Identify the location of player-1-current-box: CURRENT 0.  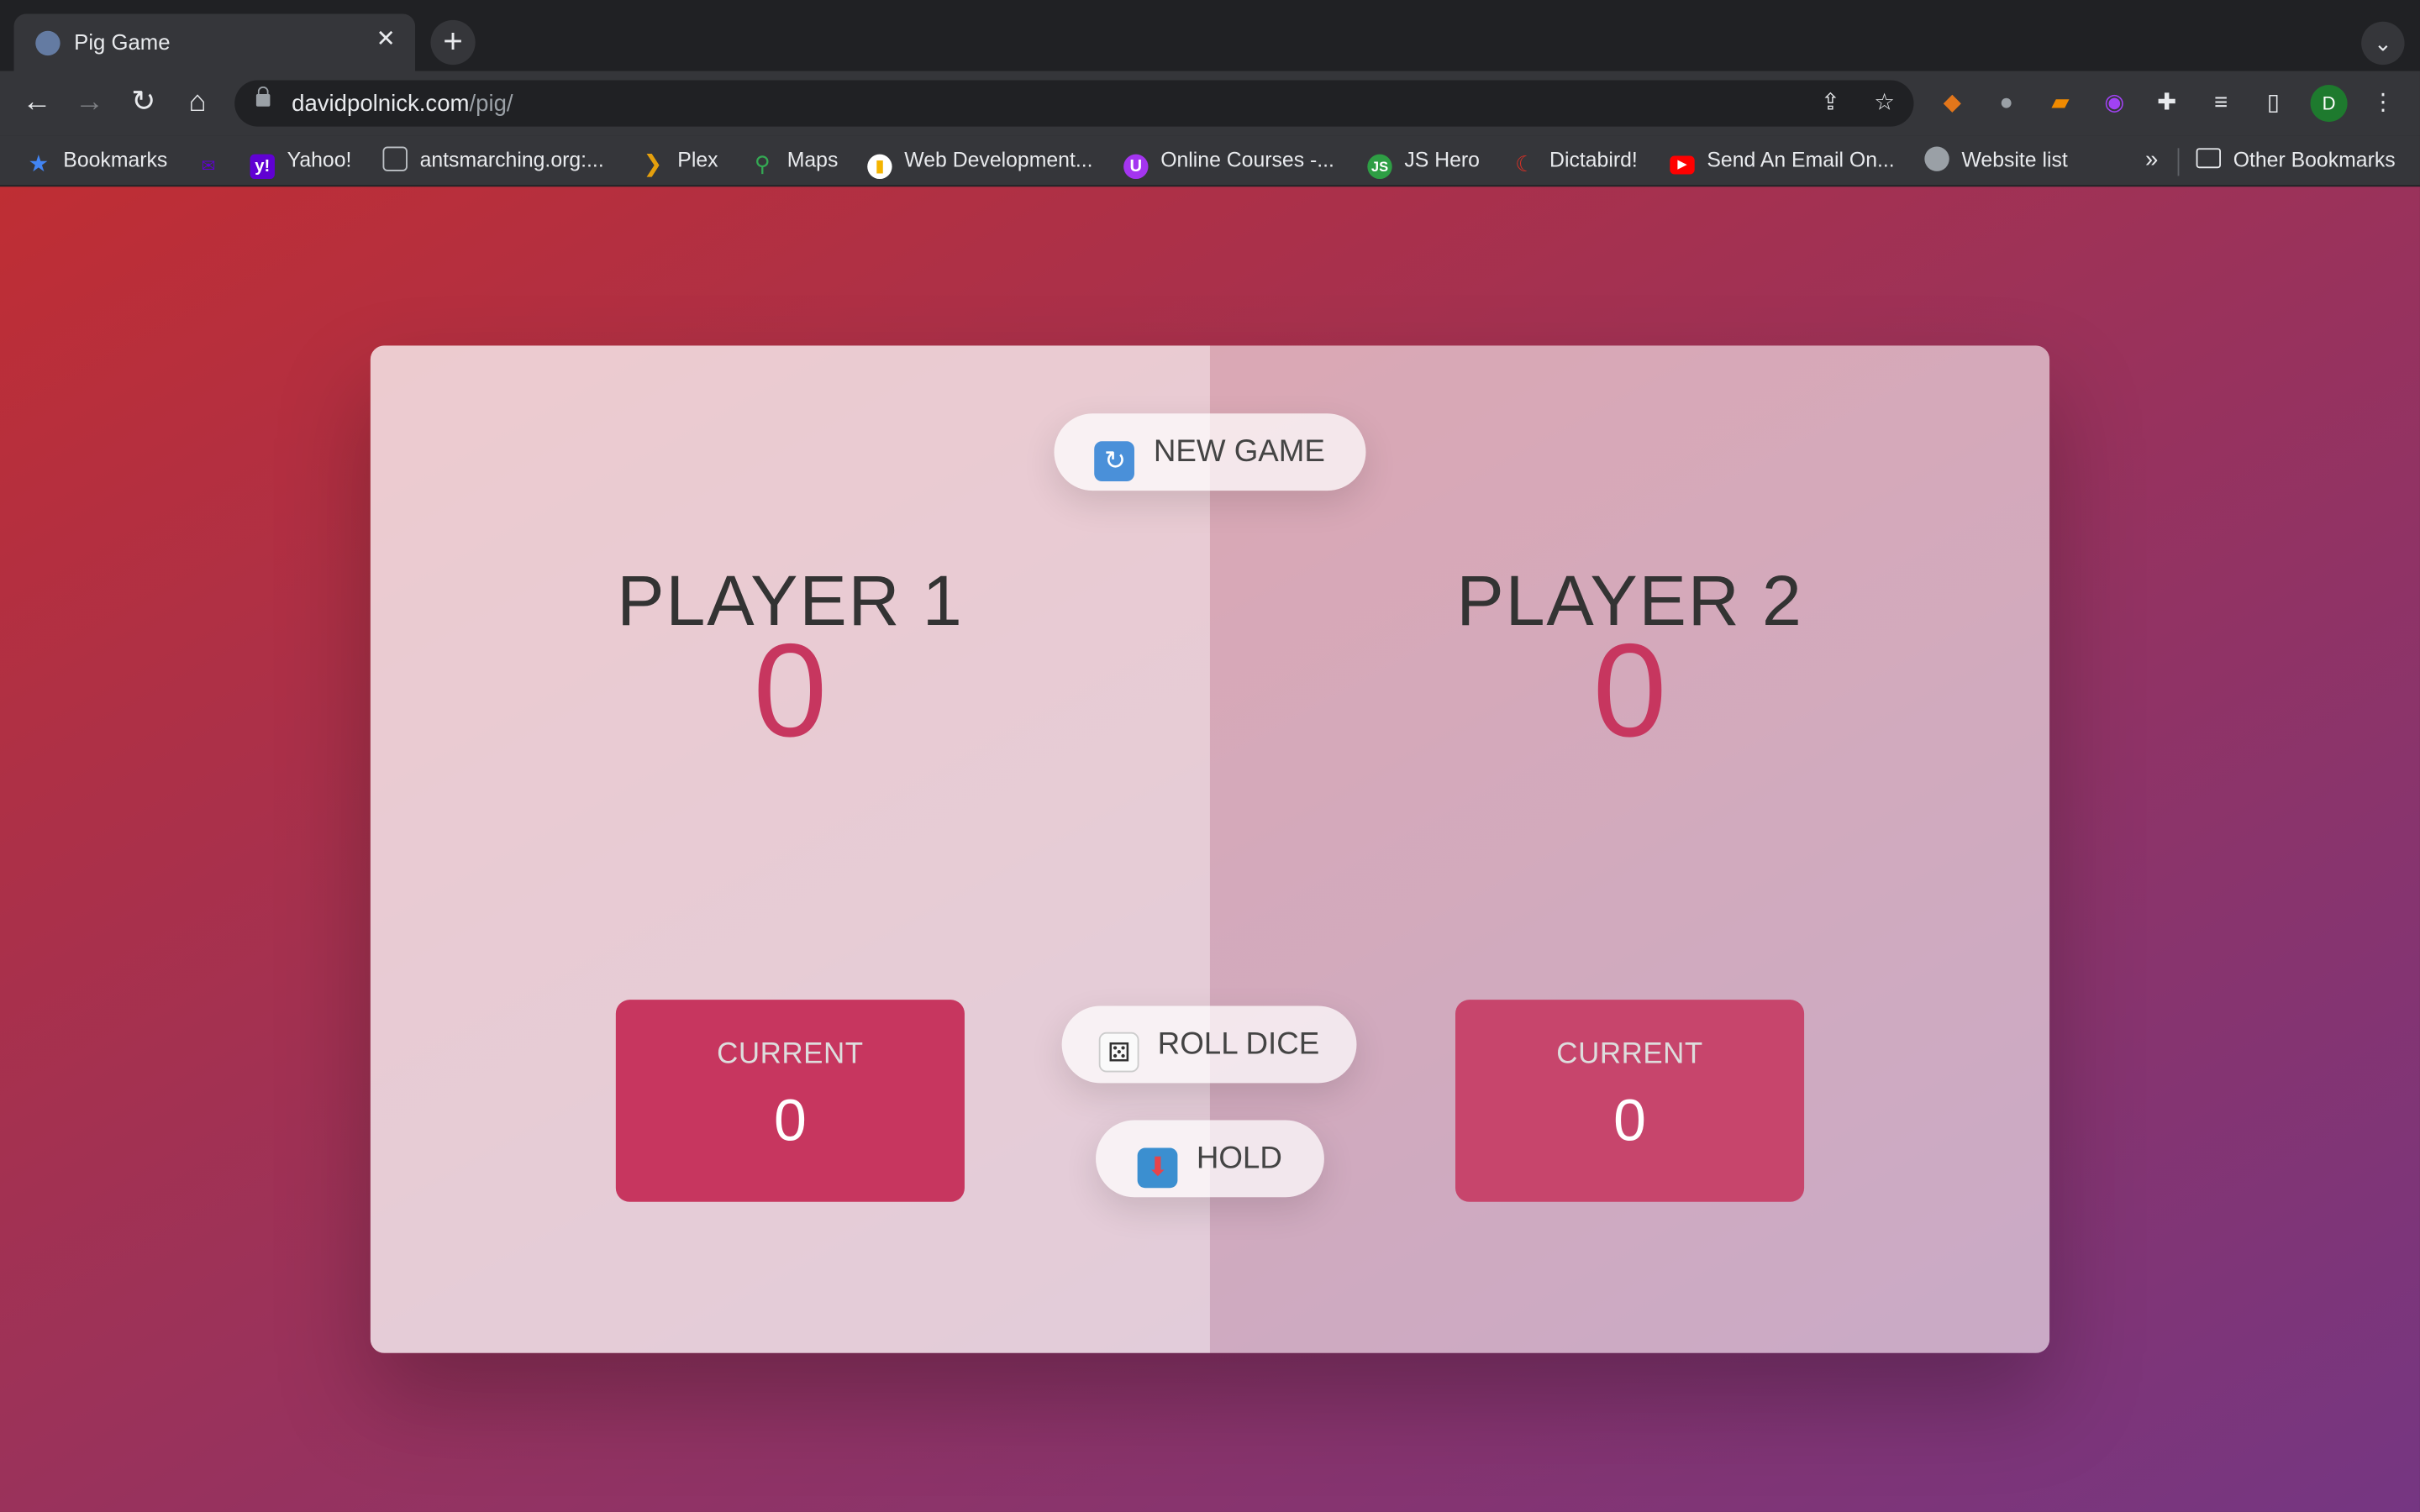
(790, 1101).